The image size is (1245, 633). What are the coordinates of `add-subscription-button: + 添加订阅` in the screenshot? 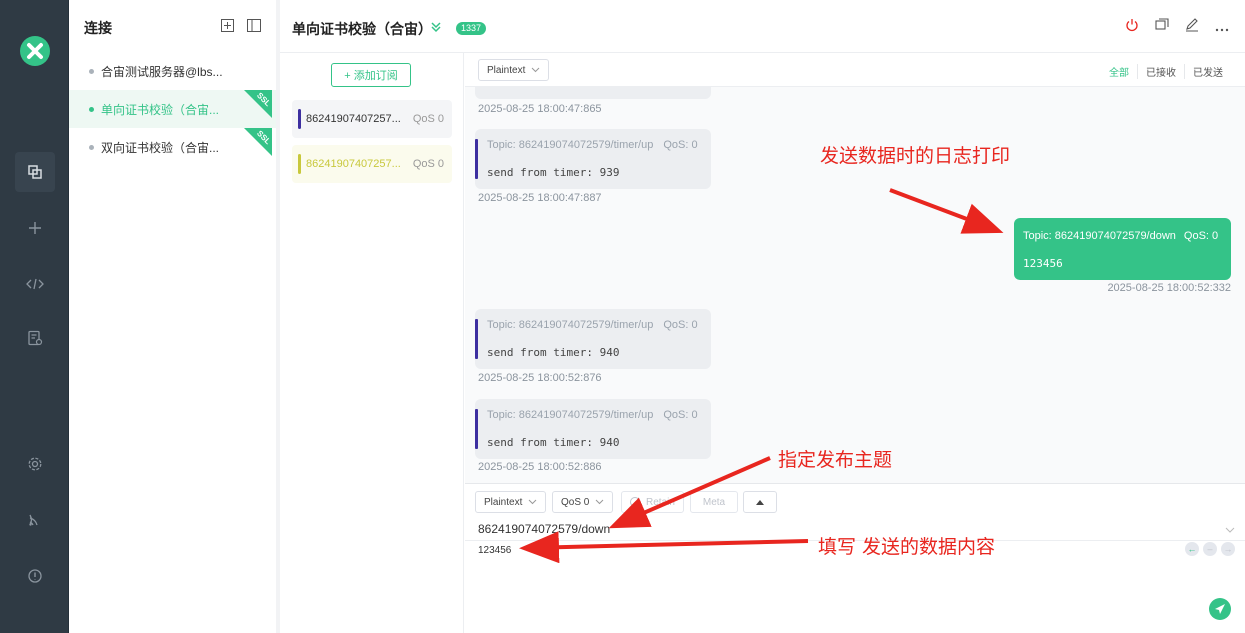 It's located at (371, 75).